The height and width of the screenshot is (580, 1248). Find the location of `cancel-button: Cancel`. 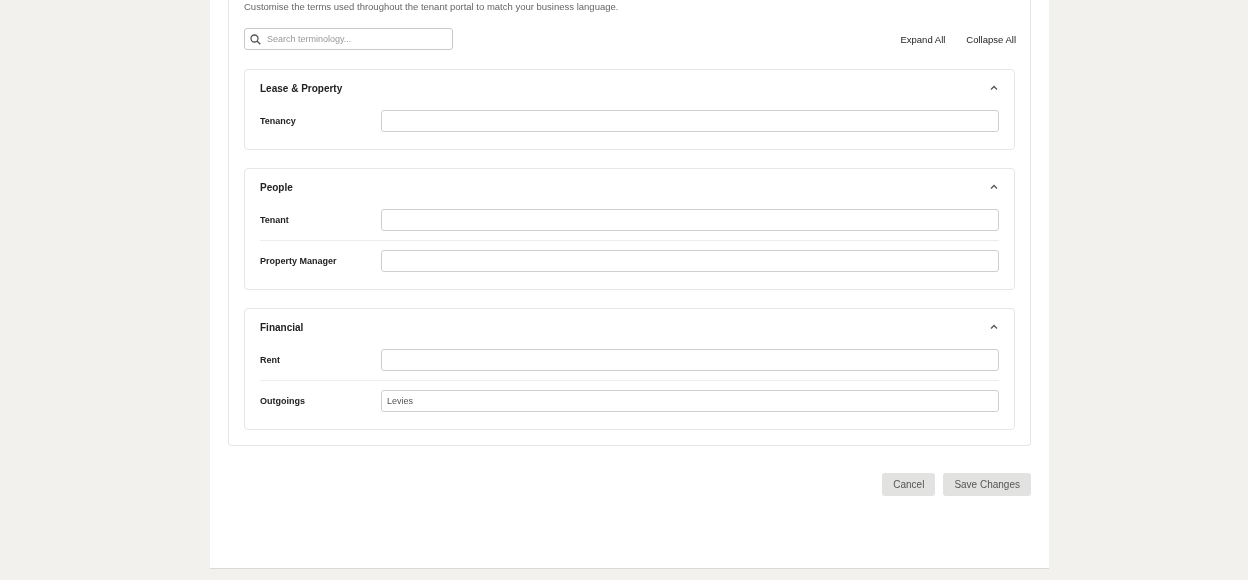

cancel-button: Cancel is located at coordinates (909, 484).